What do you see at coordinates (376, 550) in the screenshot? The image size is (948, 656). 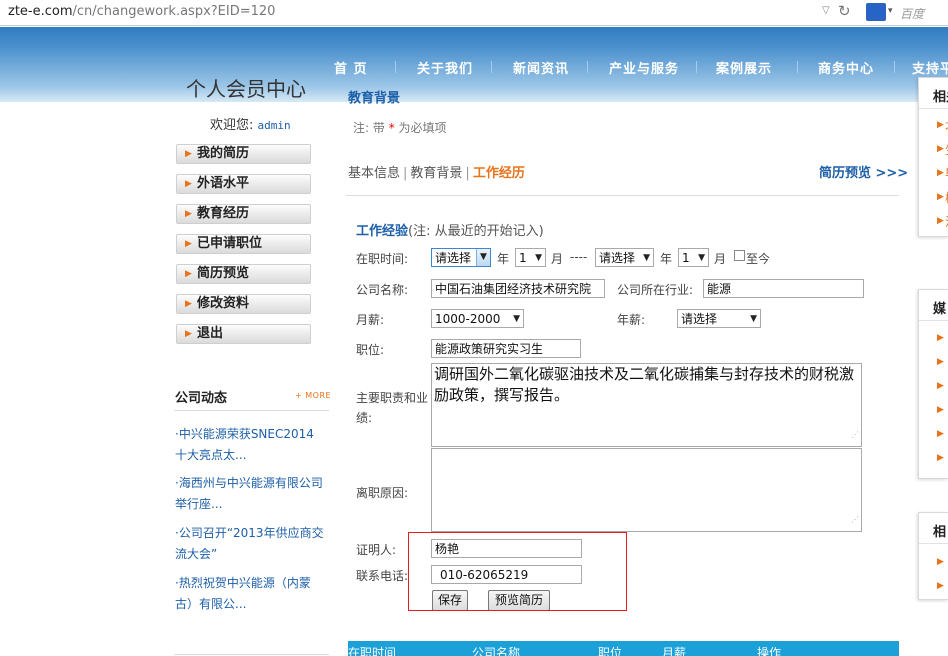 I see `reference-label: 证明人:` at bounding box center [376, 550].